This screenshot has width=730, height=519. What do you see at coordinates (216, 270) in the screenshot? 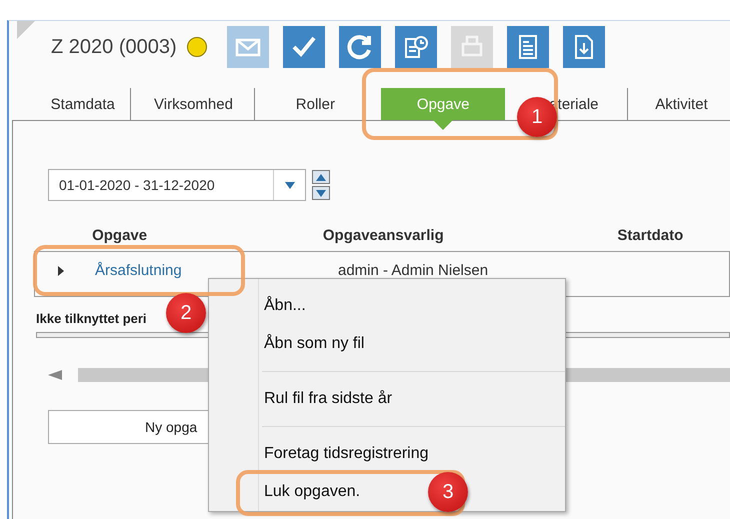
I see `task-link: Årsafslutning` at bounding box center [216, 270].